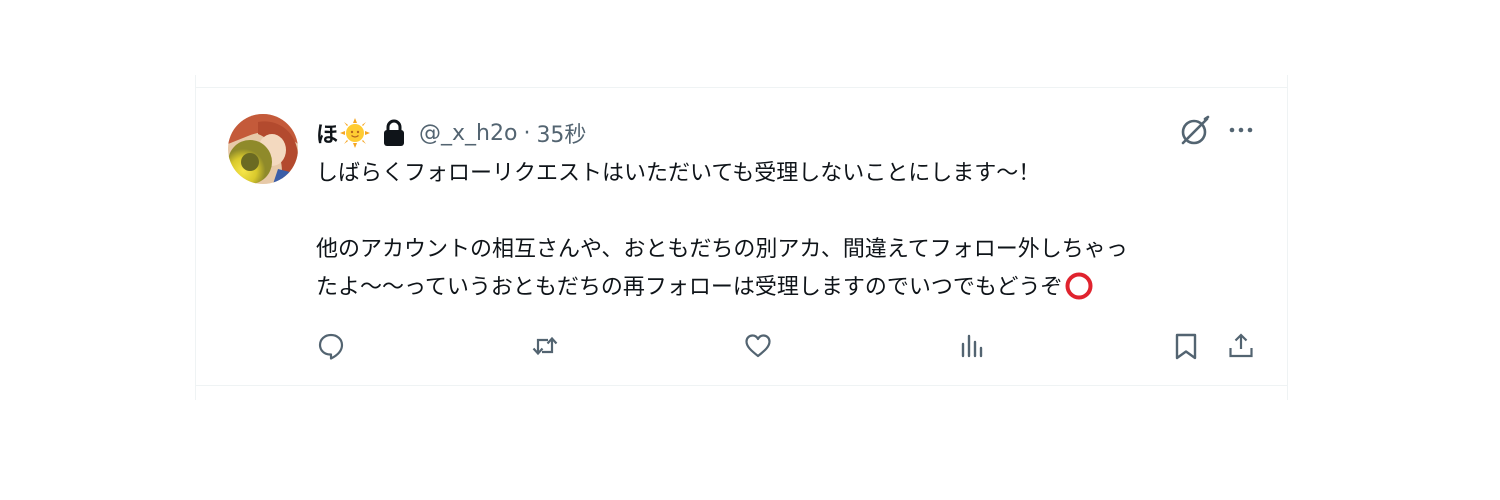 This screenshot has width=1500, height=500. I want to click on bookmark-button, so click(1186, 346).